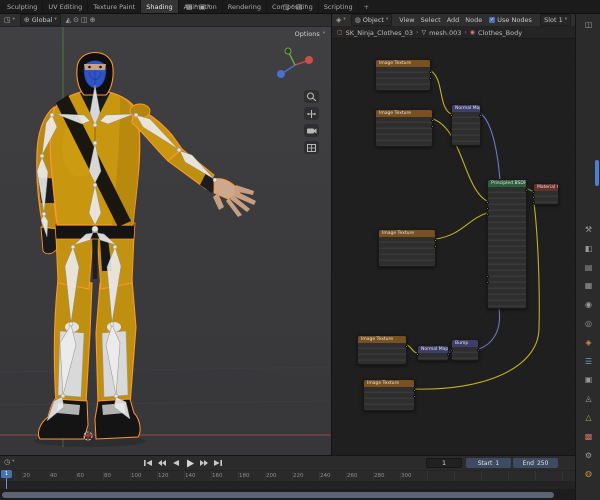 The width and height of the screenshot is (600, 500). Describe the element at coordinates (588, 25) in the screenshot. I see `properties-editor-icon: ◫` at that location.